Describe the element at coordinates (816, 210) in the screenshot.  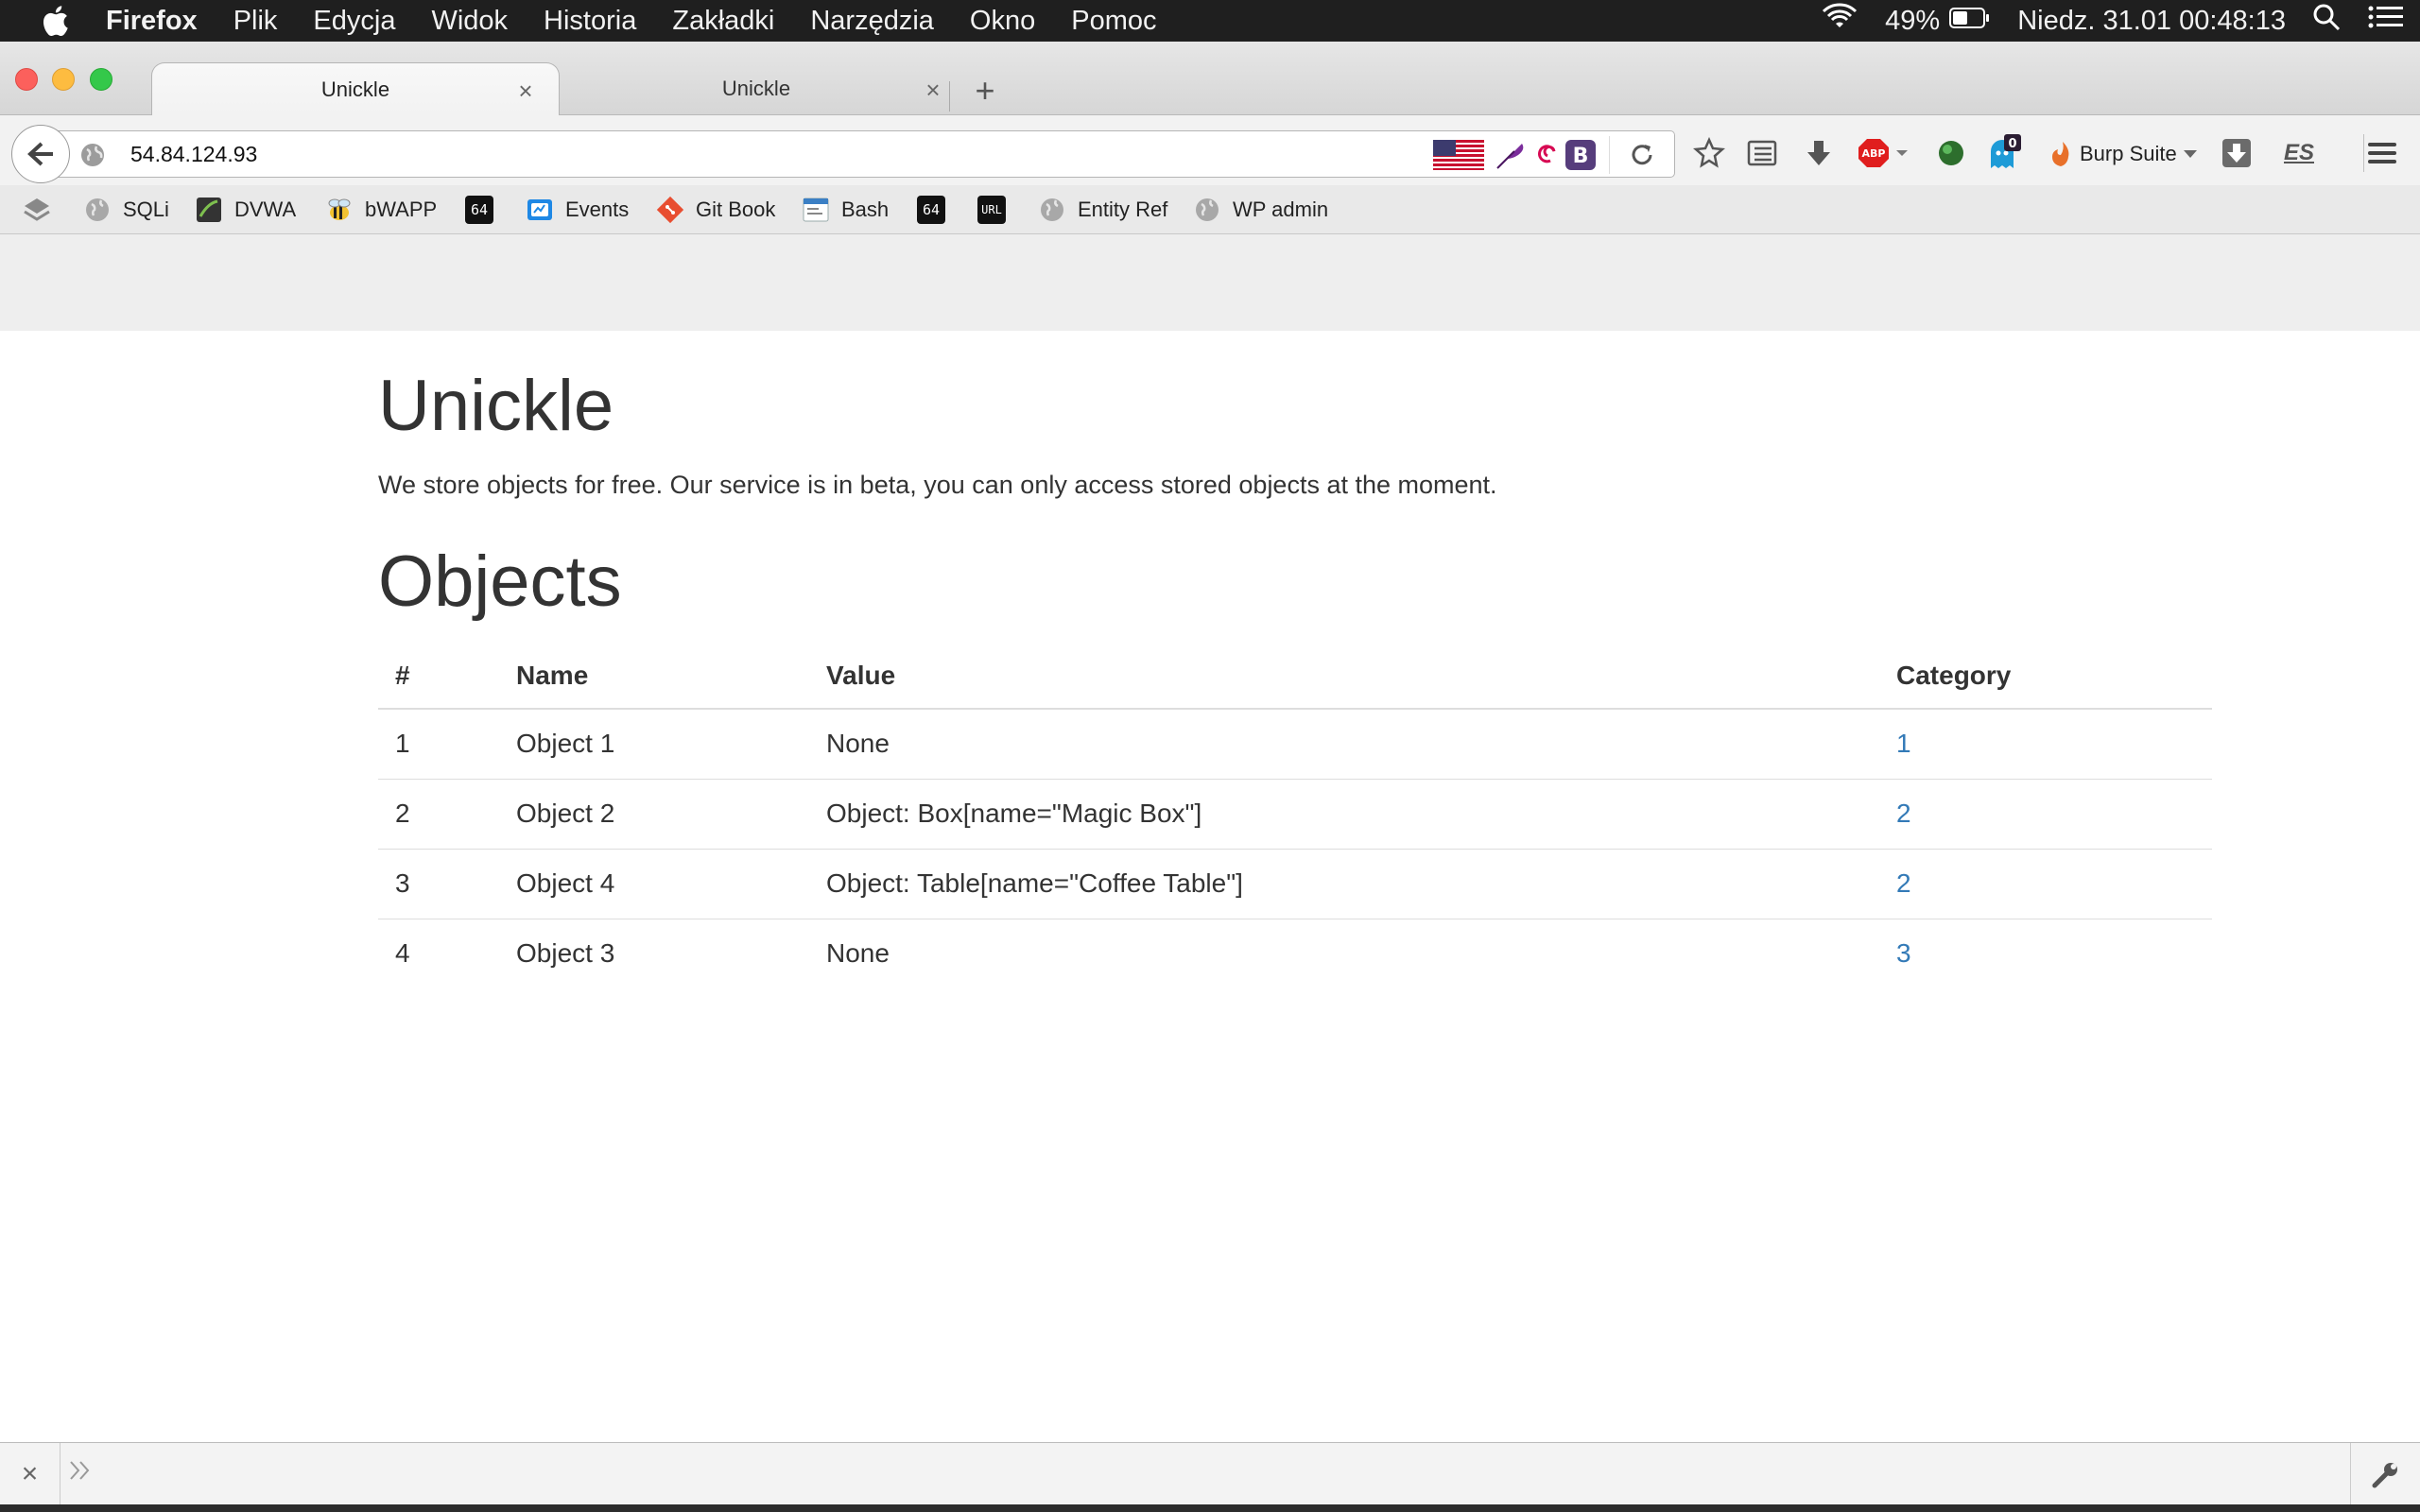
I see `bash-icon` at that location.